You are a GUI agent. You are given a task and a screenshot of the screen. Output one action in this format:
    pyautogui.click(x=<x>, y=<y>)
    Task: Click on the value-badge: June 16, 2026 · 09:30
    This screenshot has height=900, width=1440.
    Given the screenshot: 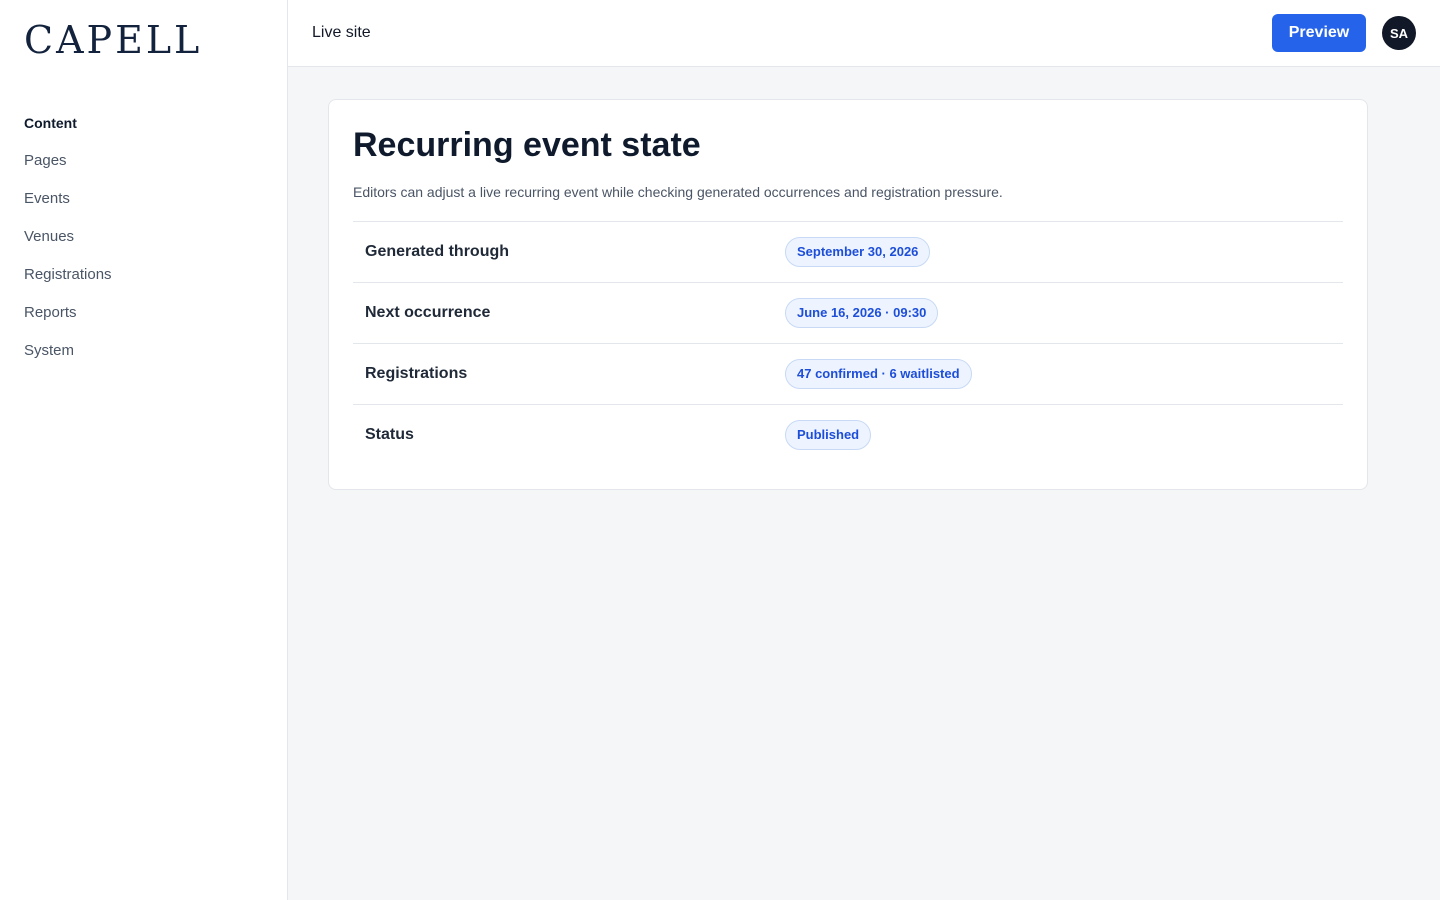 What is the action you would take?
    pyautogui.click(x=862, y=313)
    